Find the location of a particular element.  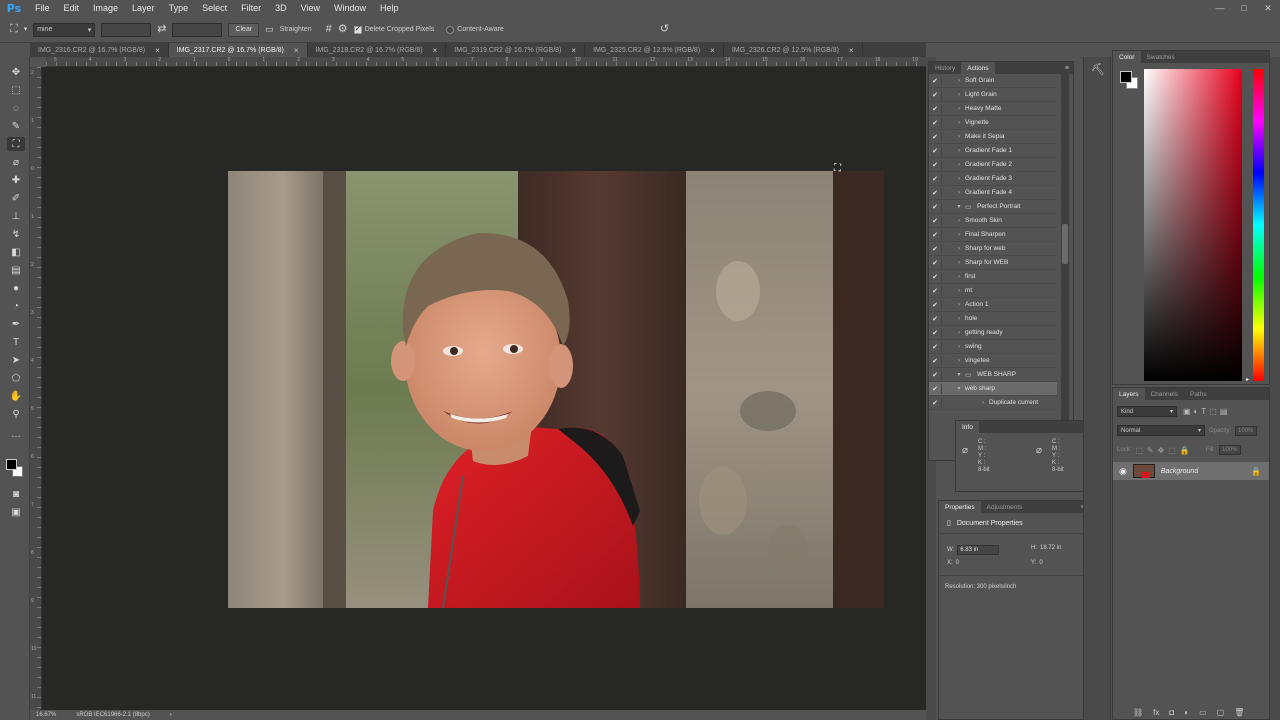

fill-field: 100% is located at coordinates (1230, 450).